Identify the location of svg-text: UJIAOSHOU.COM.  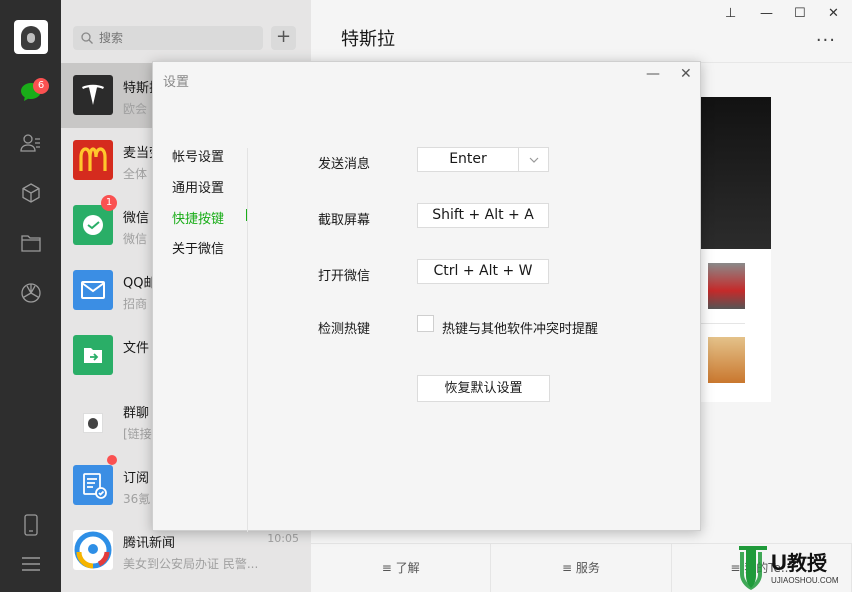
(805, 580).